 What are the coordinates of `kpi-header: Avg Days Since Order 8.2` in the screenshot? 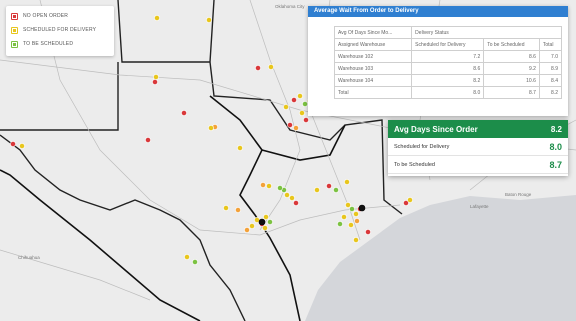 It's located at (478, 129).